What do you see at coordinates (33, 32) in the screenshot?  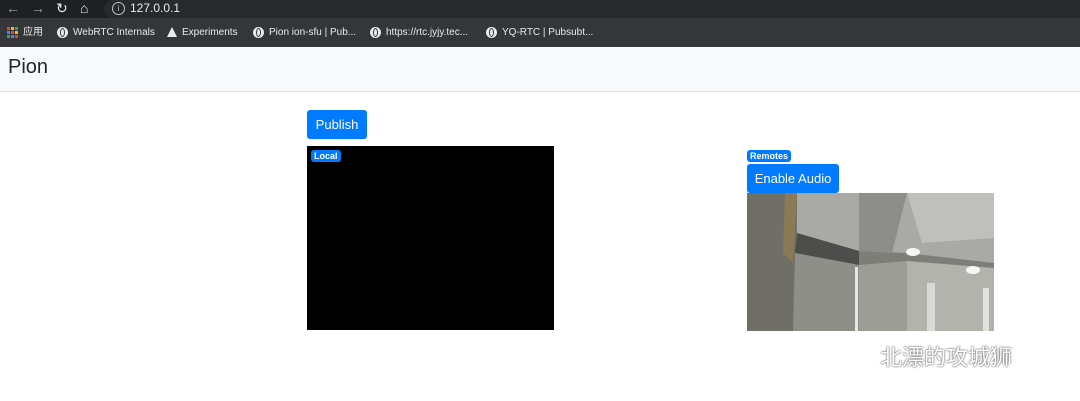 I see `bookmark-label: 应用` at bounding box center [33, 32].